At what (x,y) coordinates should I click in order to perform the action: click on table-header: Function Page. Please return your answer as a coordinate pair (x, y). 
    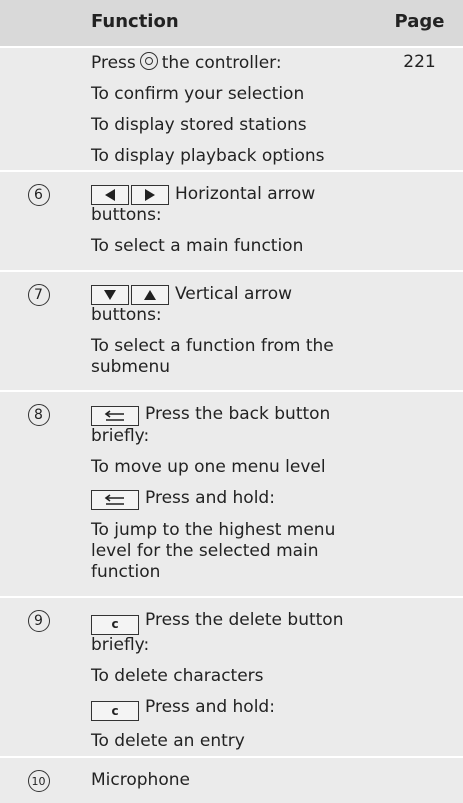
    Looking at the image, I should click on (231, 24).